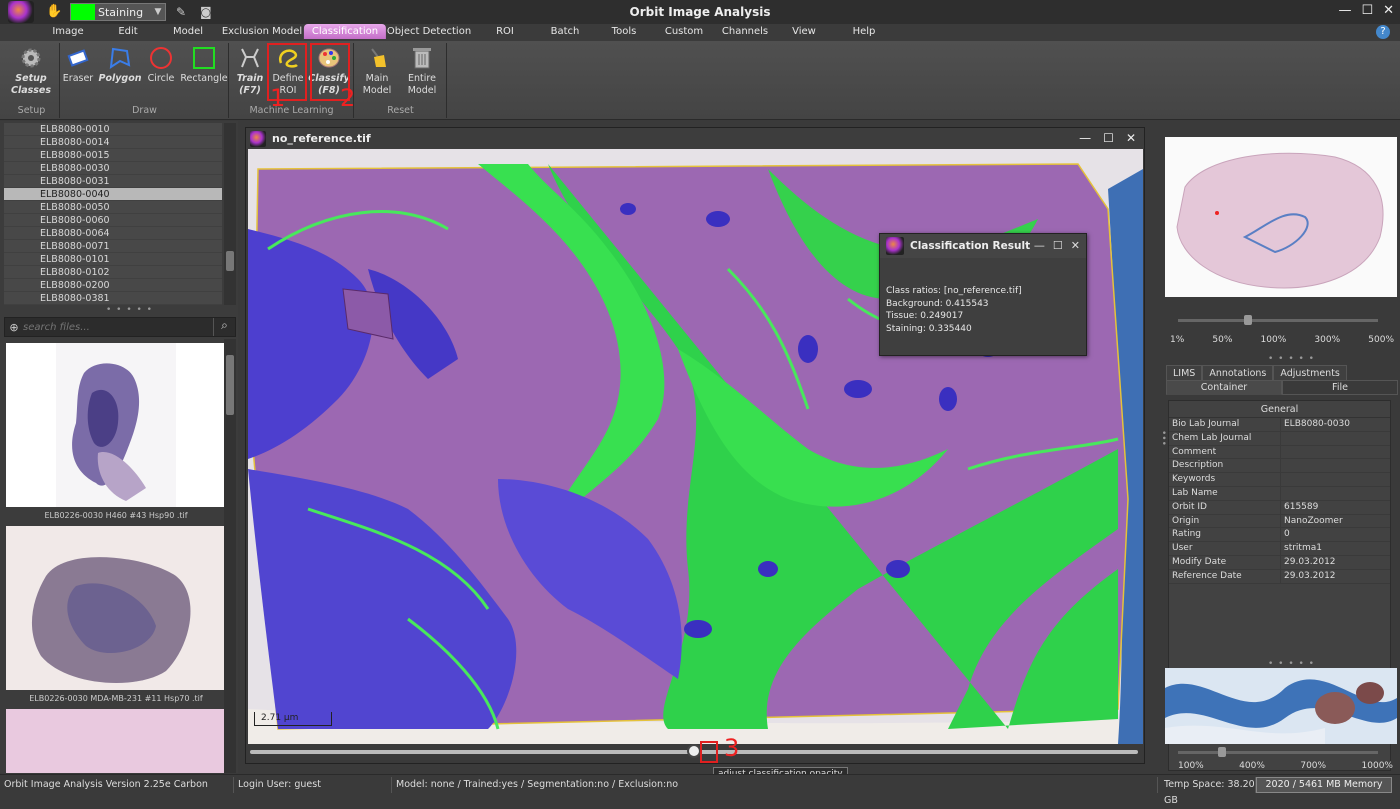 The image size is (1400, 809). Describe the element at coordinates (1324, 785) in the screenshot. I see `memory-indicator: 2020 / 5461 MB Memory` at that location.